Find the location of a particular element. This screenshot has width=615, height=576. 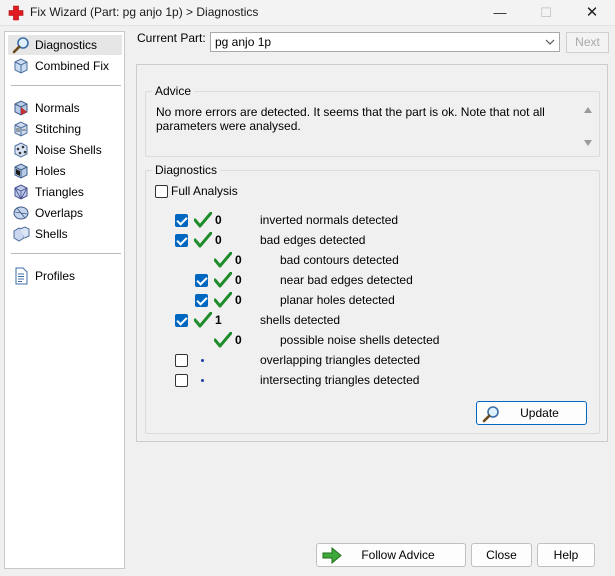

sidebar-item-triangles: Triangles is located at coordinates (65, 192).